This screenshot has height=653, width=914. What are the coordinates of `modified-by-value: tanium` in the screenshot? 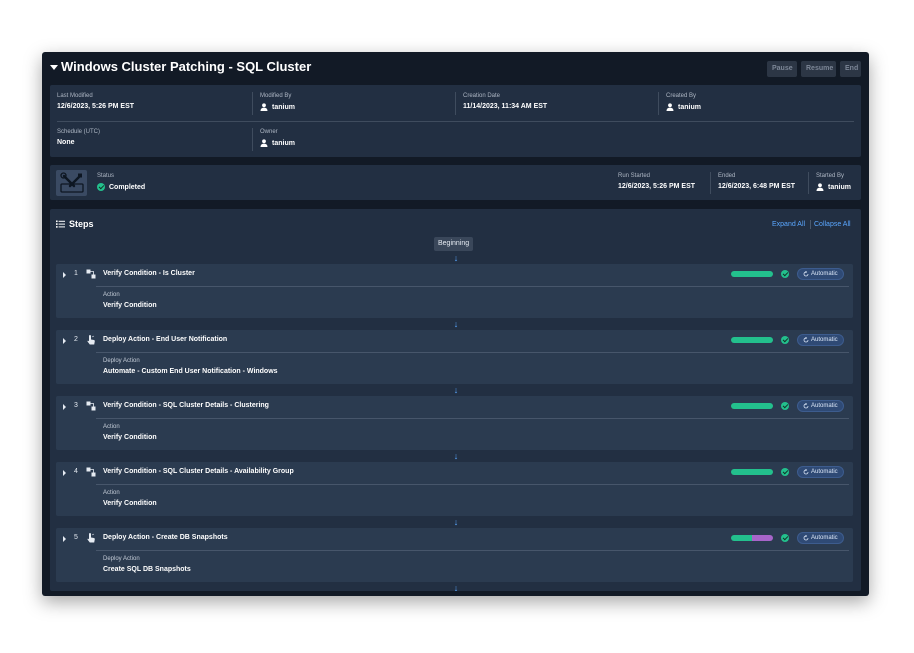 It's located at (277, 107).